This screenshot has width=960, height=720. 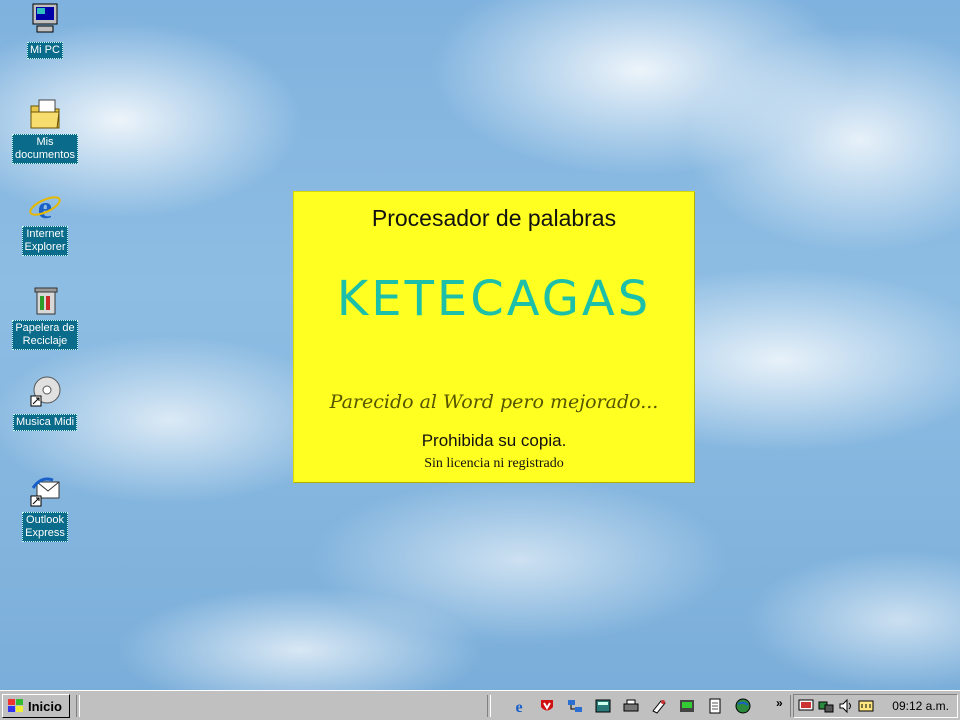 I want to click on splash-license: Sin licencia ni registrado, so click(x=494, y=463).